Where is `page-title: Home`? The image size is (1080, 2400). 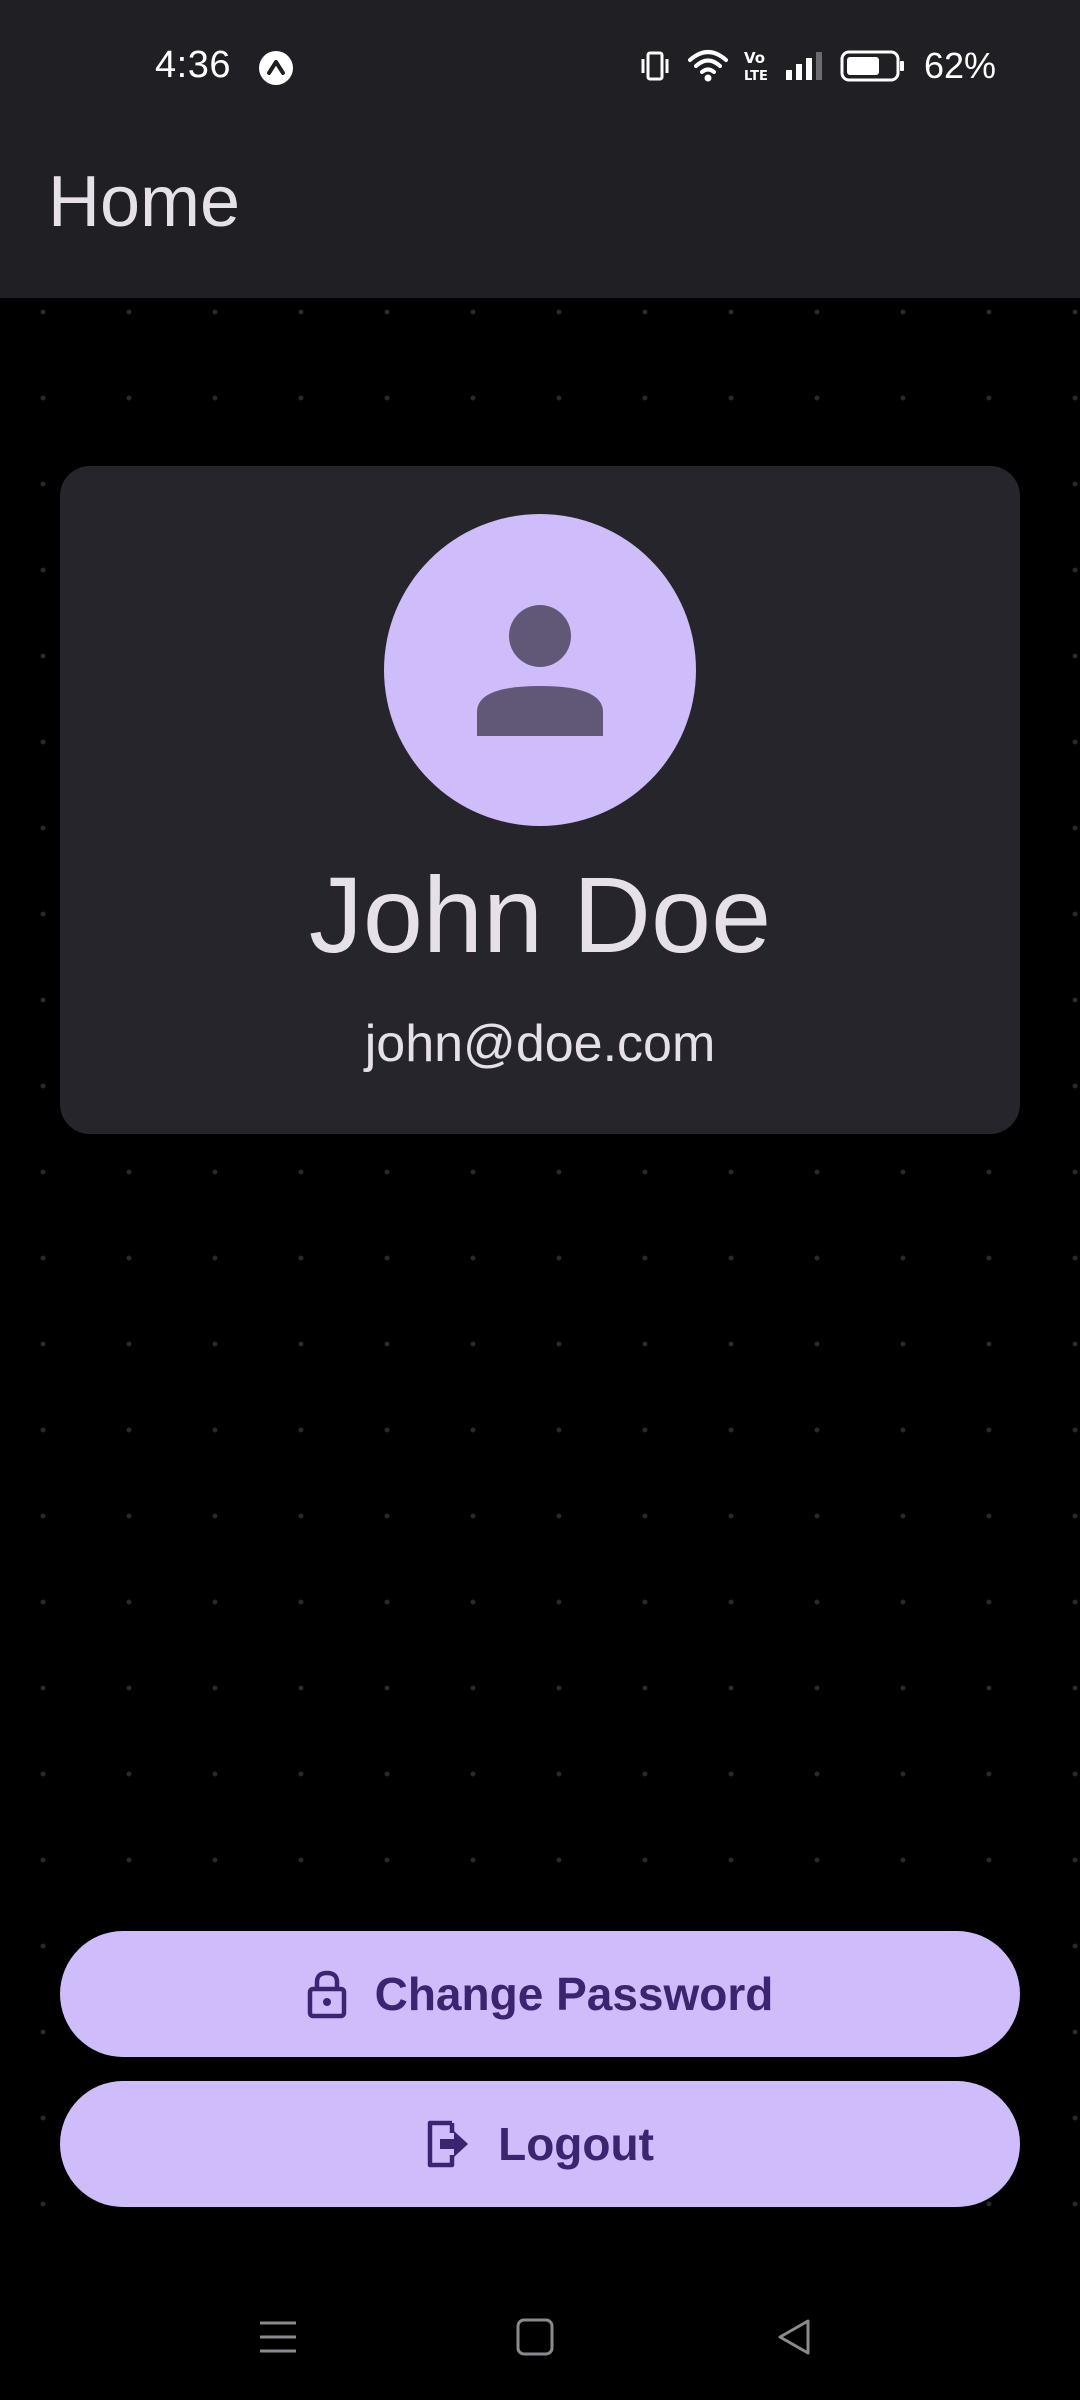
page-title: Home is located at coordinates (144, 202).